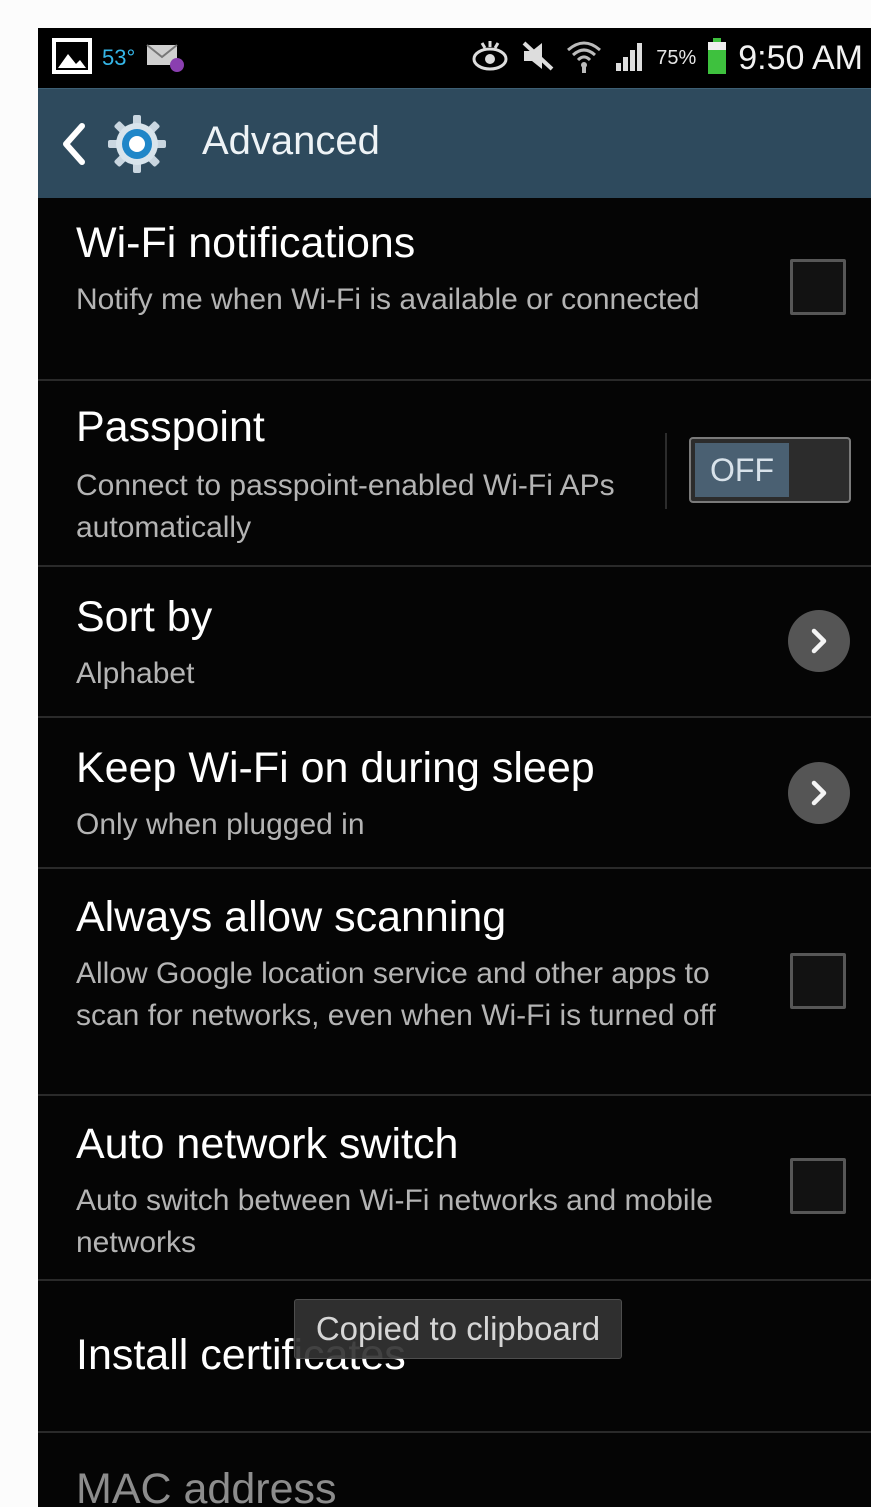 The width and height of the screenshot is (871, 1507). Describe the element at coordinates (335, 768) in the screenshot. I see `keep-wifi-on-title: Keep Wi-Fi on during sleep` at that location.